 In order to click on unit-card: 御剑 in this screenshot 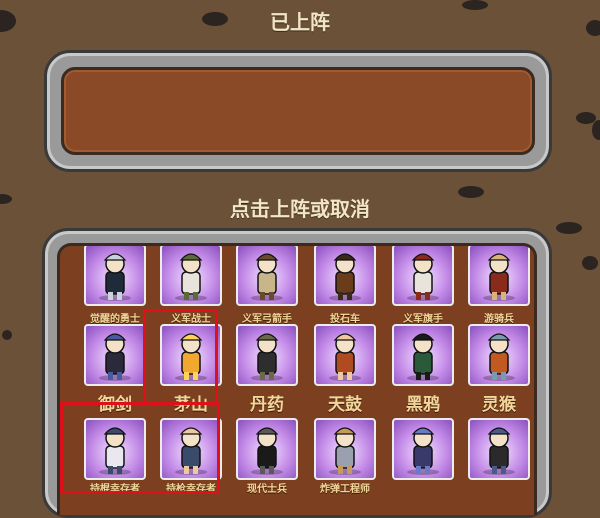, I will do `click(115, 369)`.